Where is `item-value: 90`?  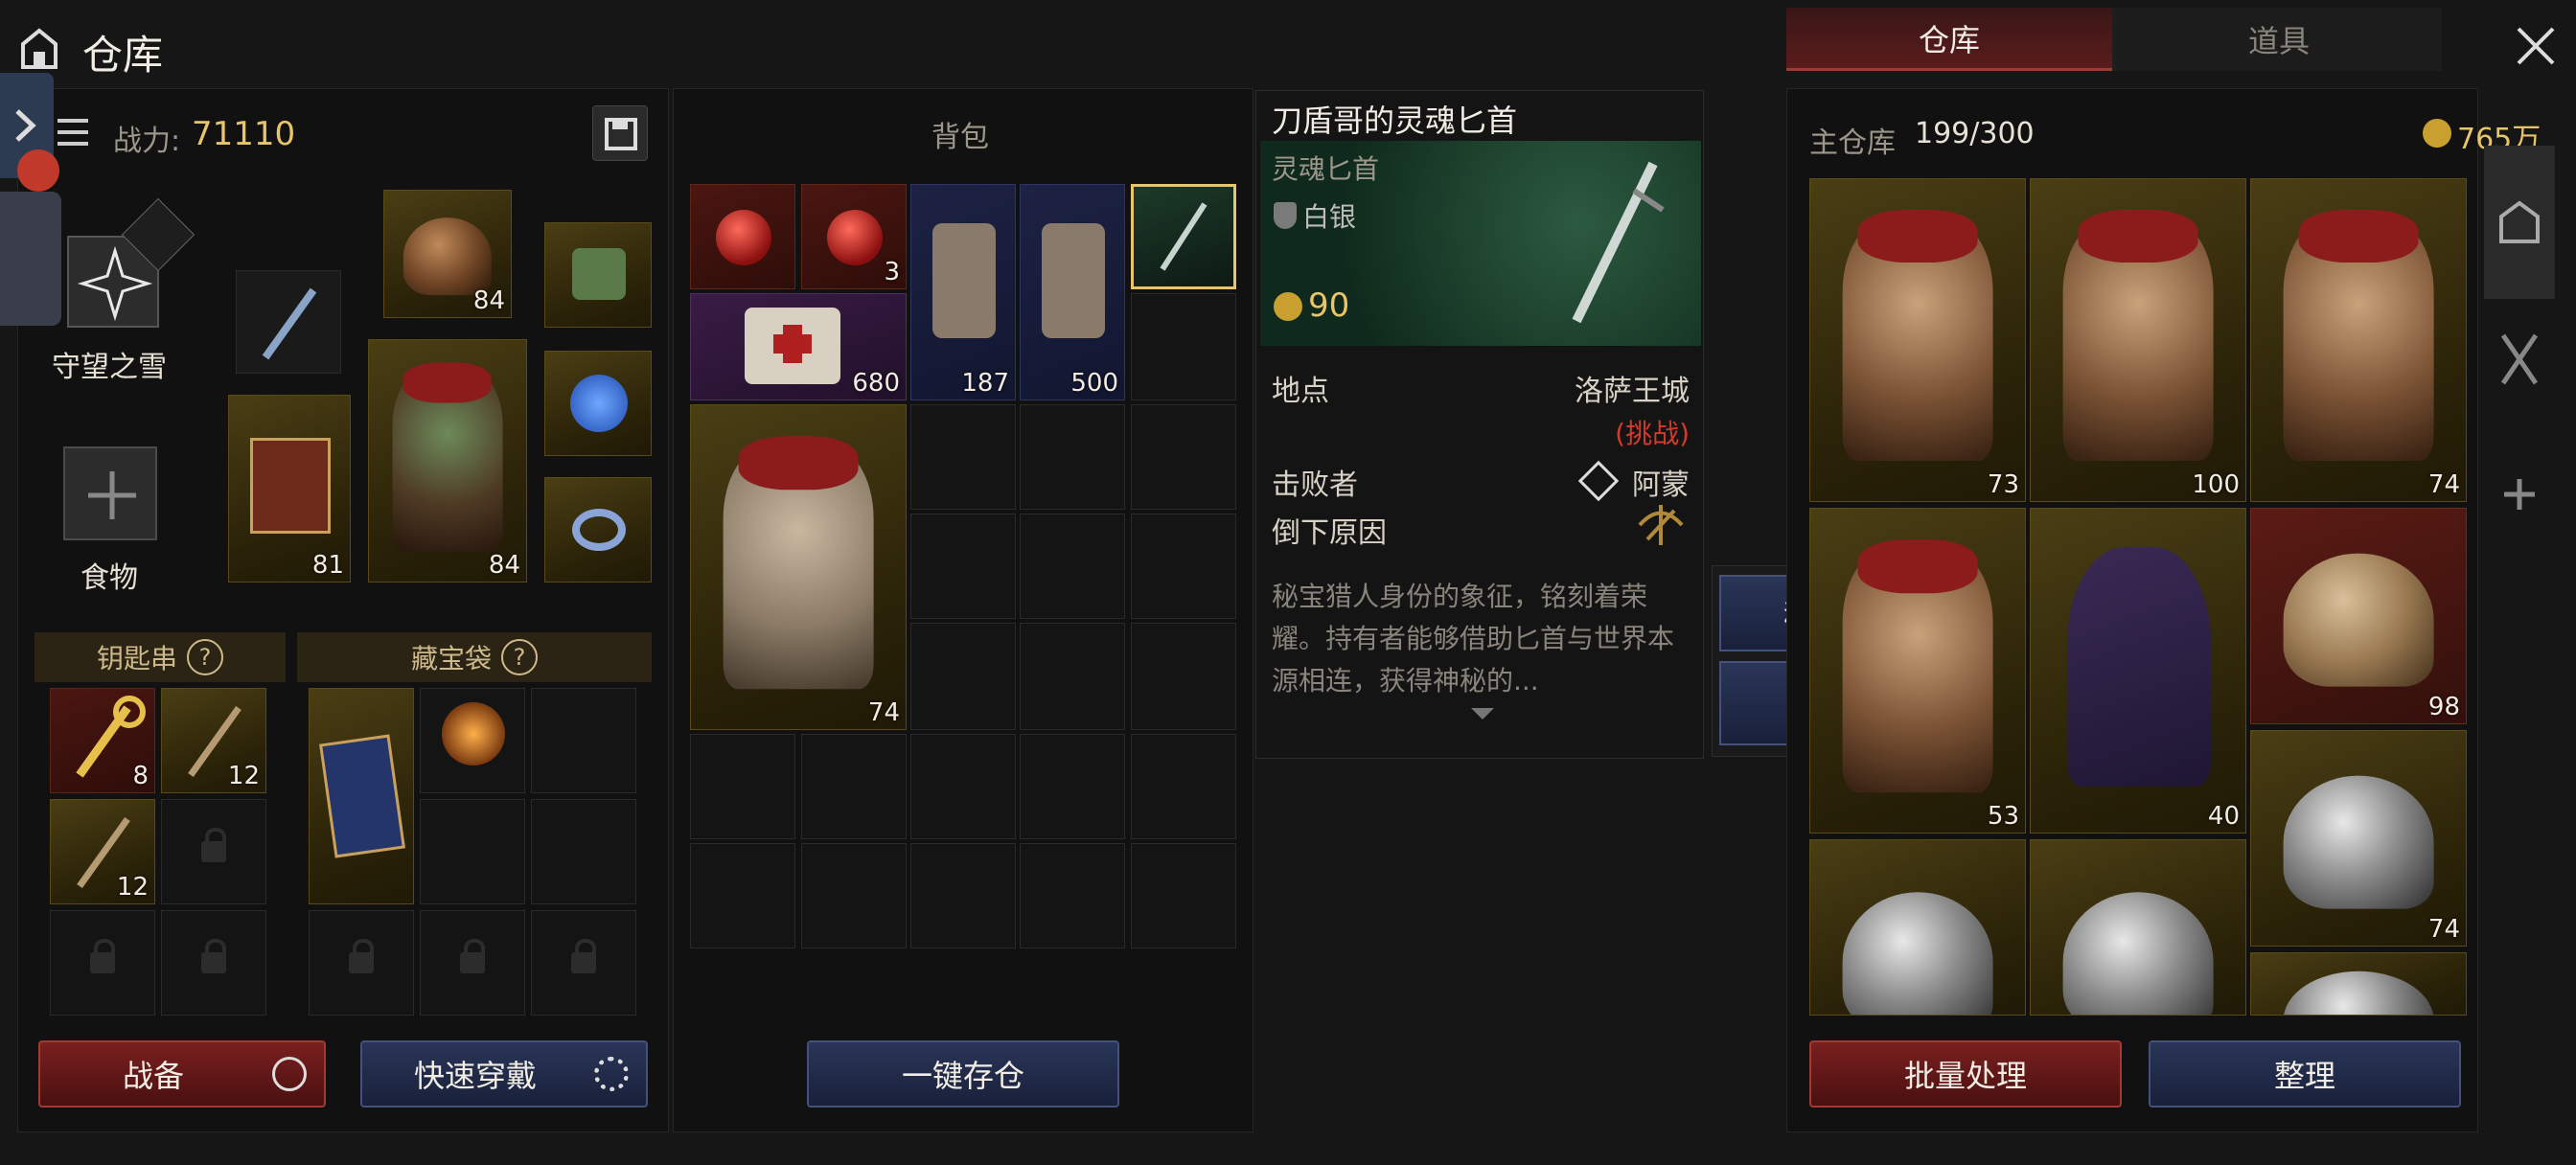
item-value: 90 is located at coordinates (1329, 305).